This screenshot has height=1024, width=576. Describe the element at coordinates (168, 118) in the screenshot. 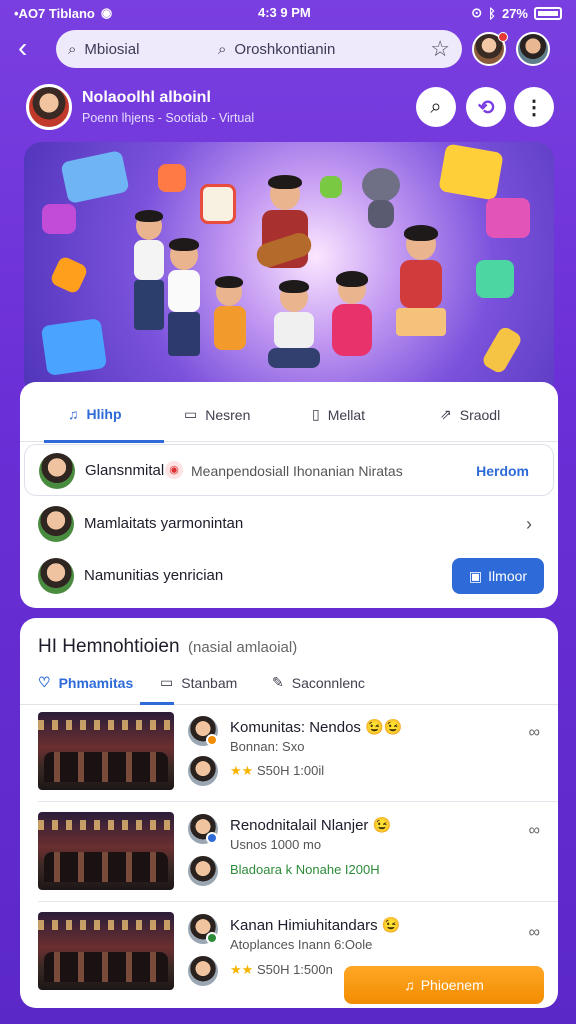

I see `profile-subtitle: Poenn lhjens - Sootiab - Virtual` at that location.